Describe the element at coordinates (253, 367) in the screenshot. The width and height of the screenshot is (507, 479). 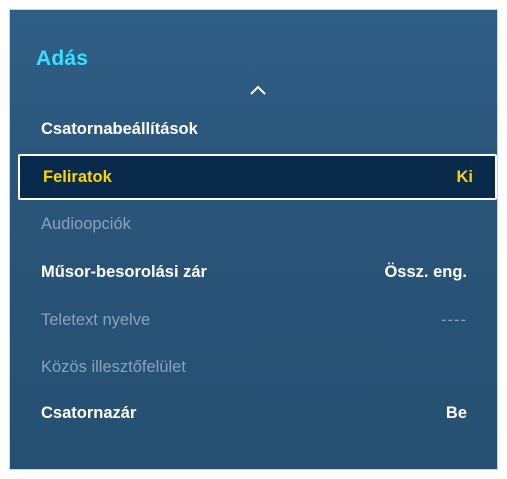
I see `menu-item-kozos-illesztofelulet: Közös illesztőfelület` at that location.